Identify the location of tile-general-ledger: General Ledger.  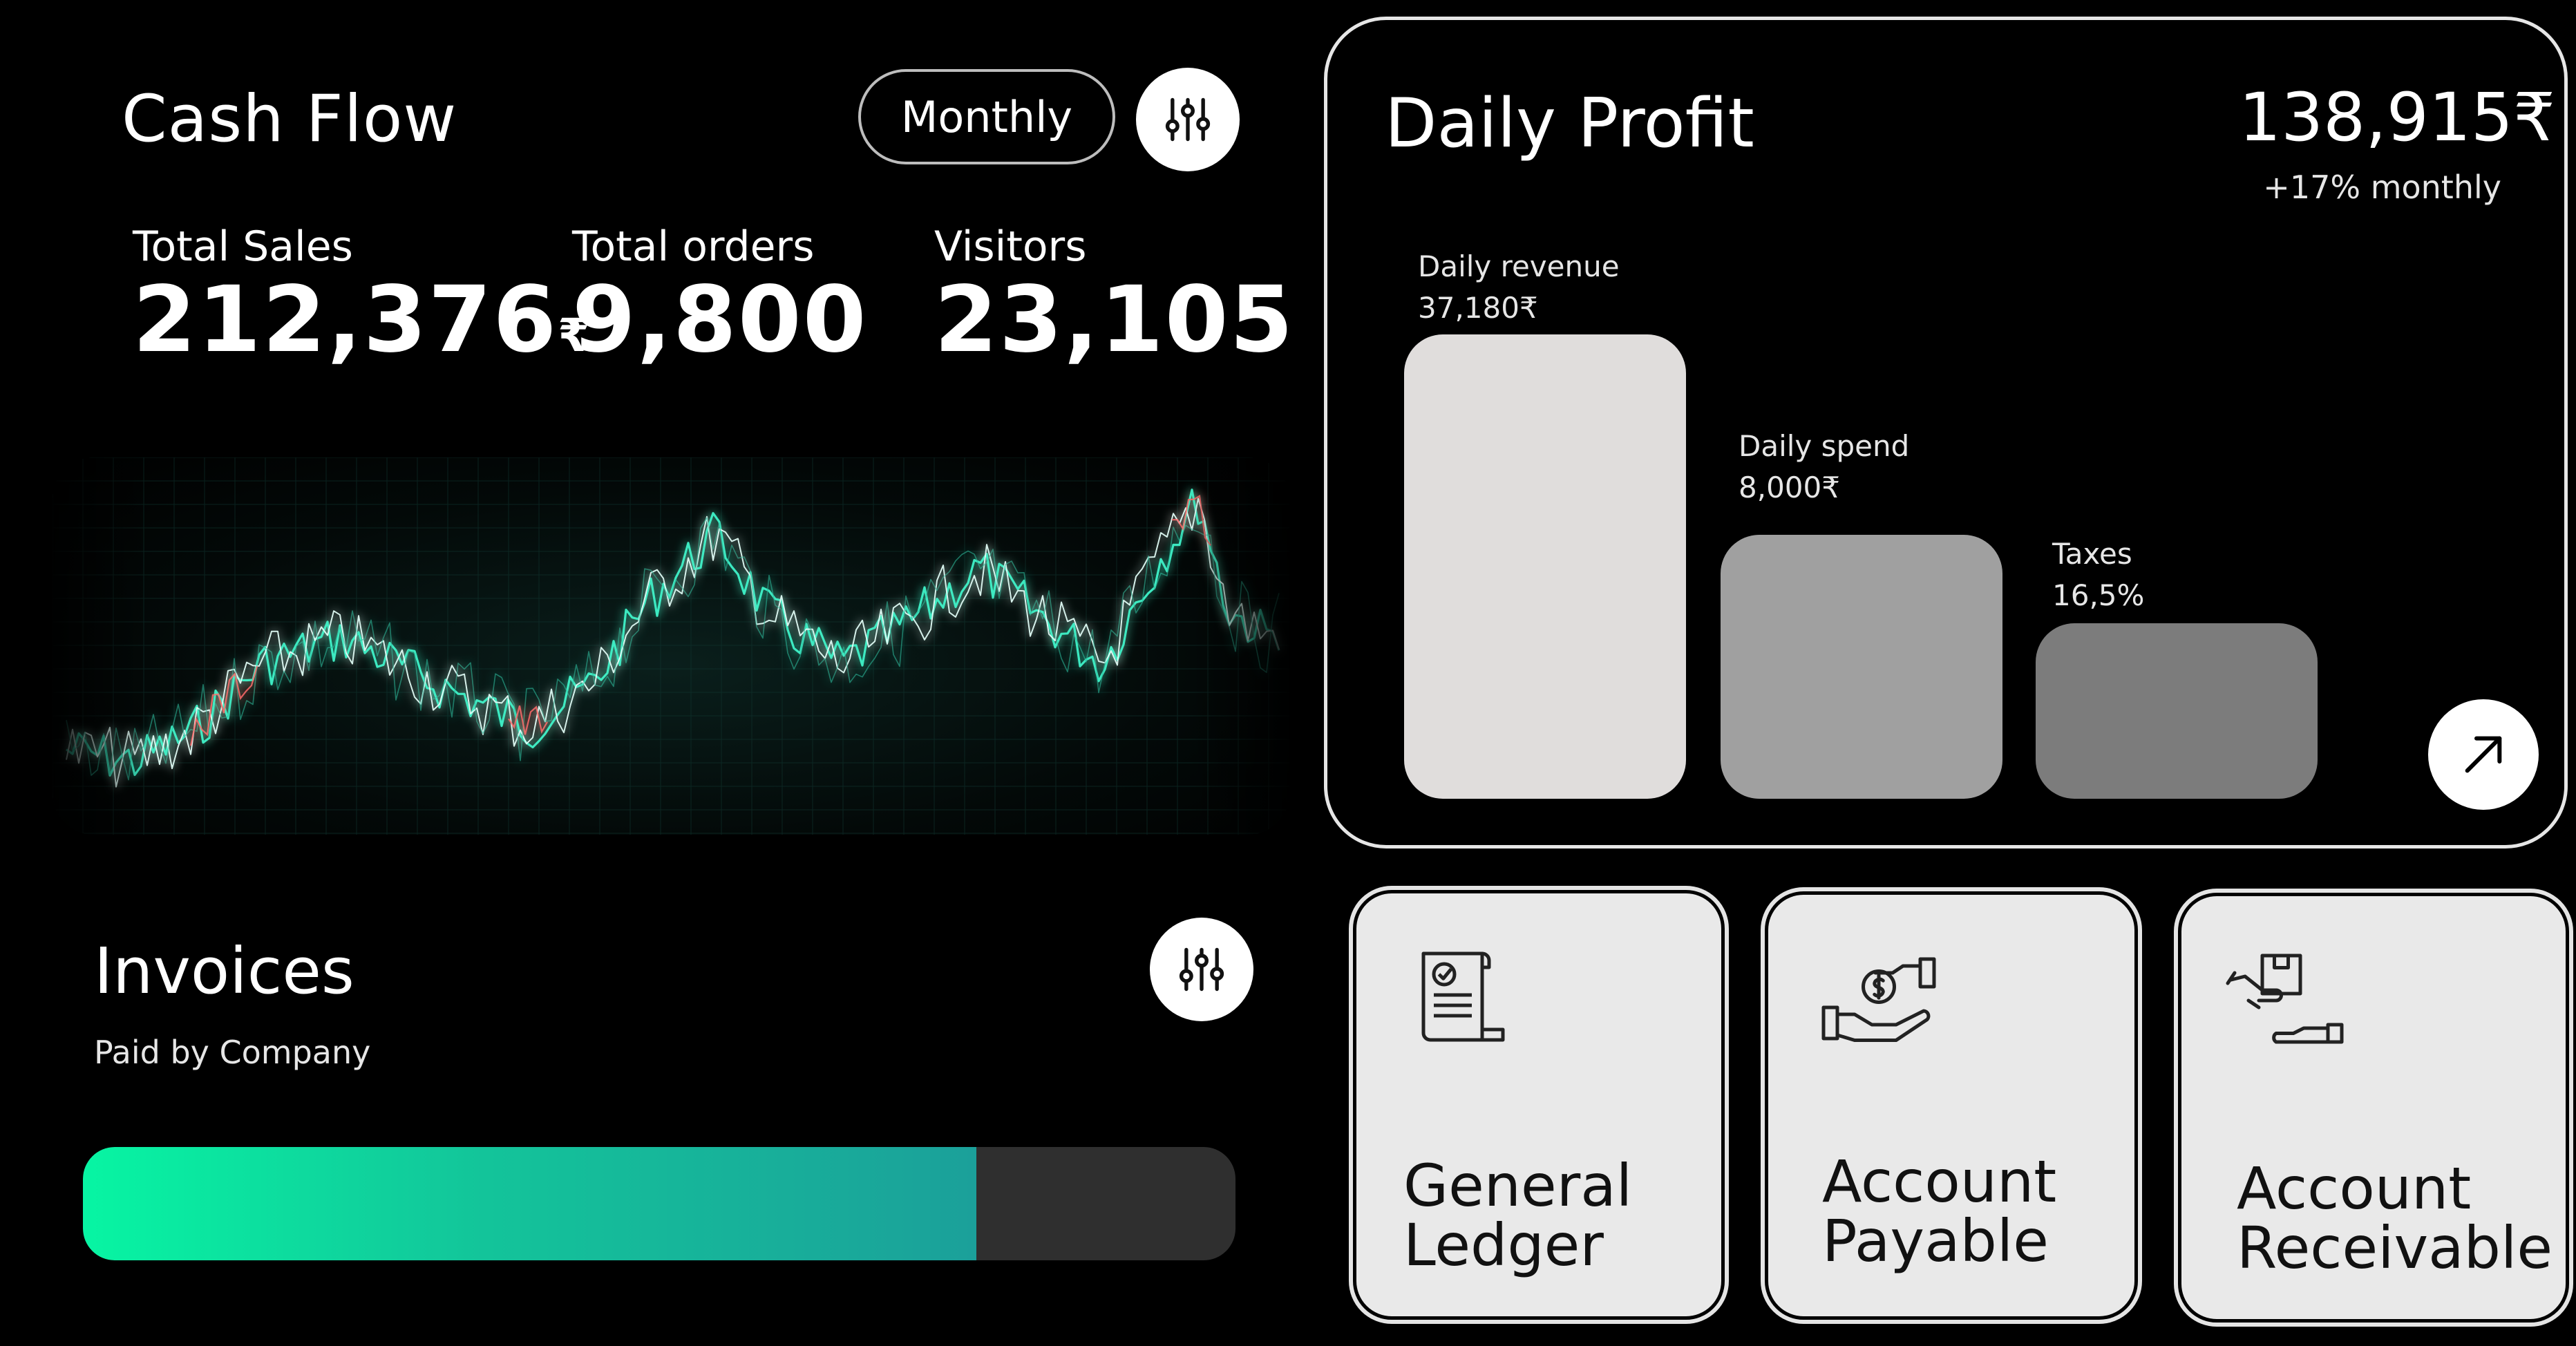
(1539, 1105).